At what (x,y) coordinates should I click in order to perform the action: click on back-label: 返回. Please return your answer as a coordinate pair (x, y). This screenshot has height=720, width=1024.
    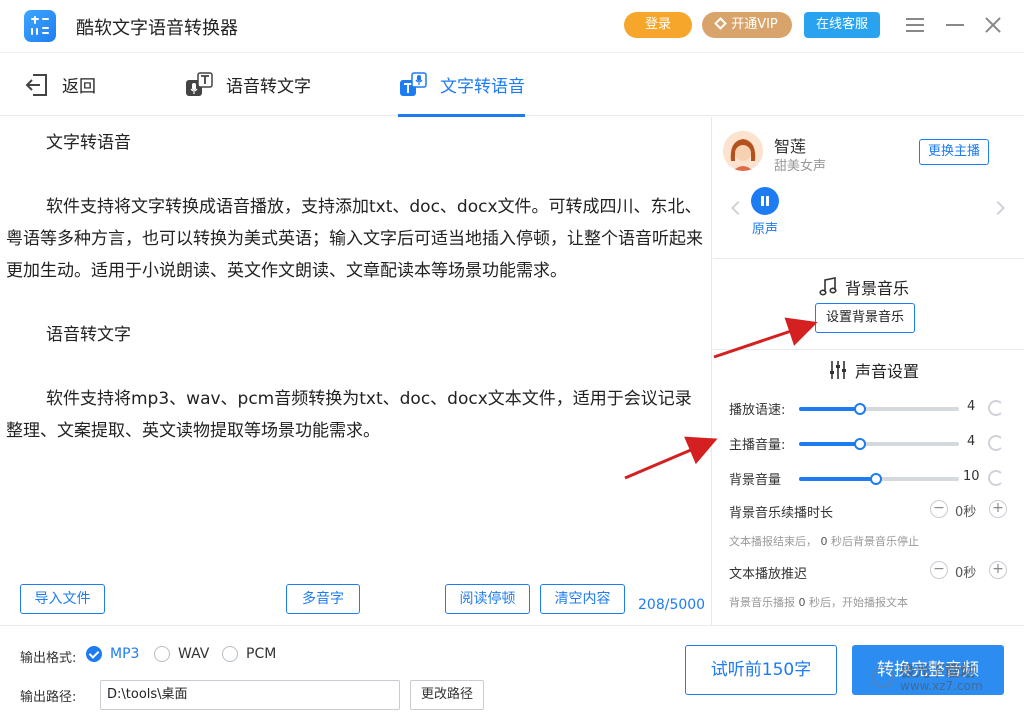
    Looking at the image, I should click on (79, 87).